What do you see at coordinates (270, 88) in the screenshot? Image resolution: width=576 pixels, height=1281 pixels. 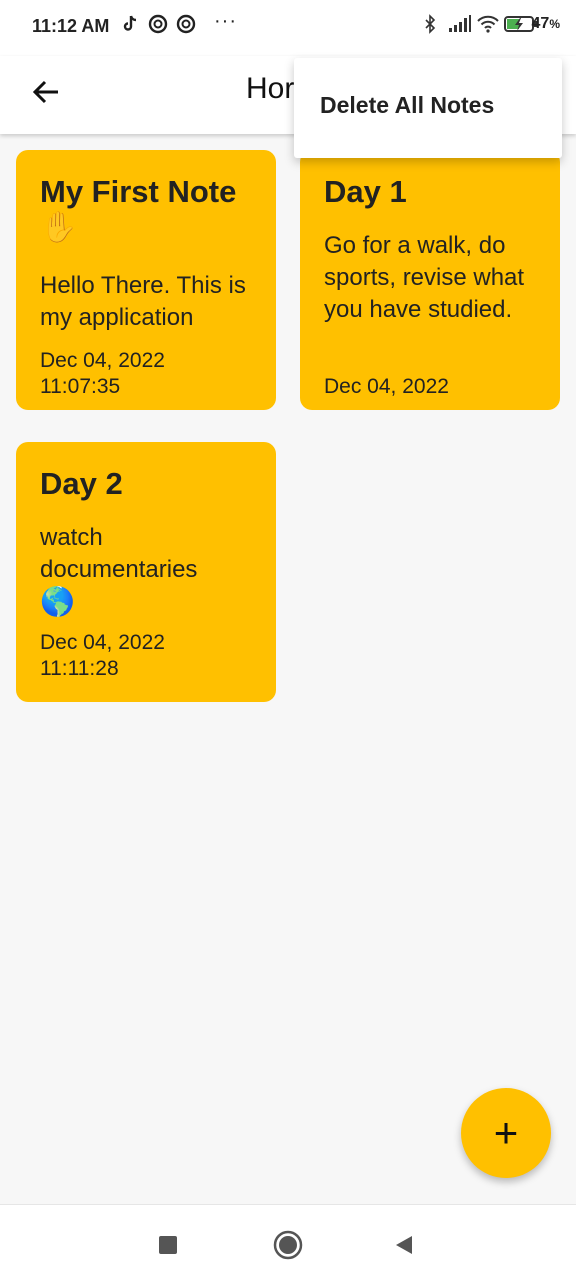 I see `page-title: Hor` at bounding box center [270, 88].